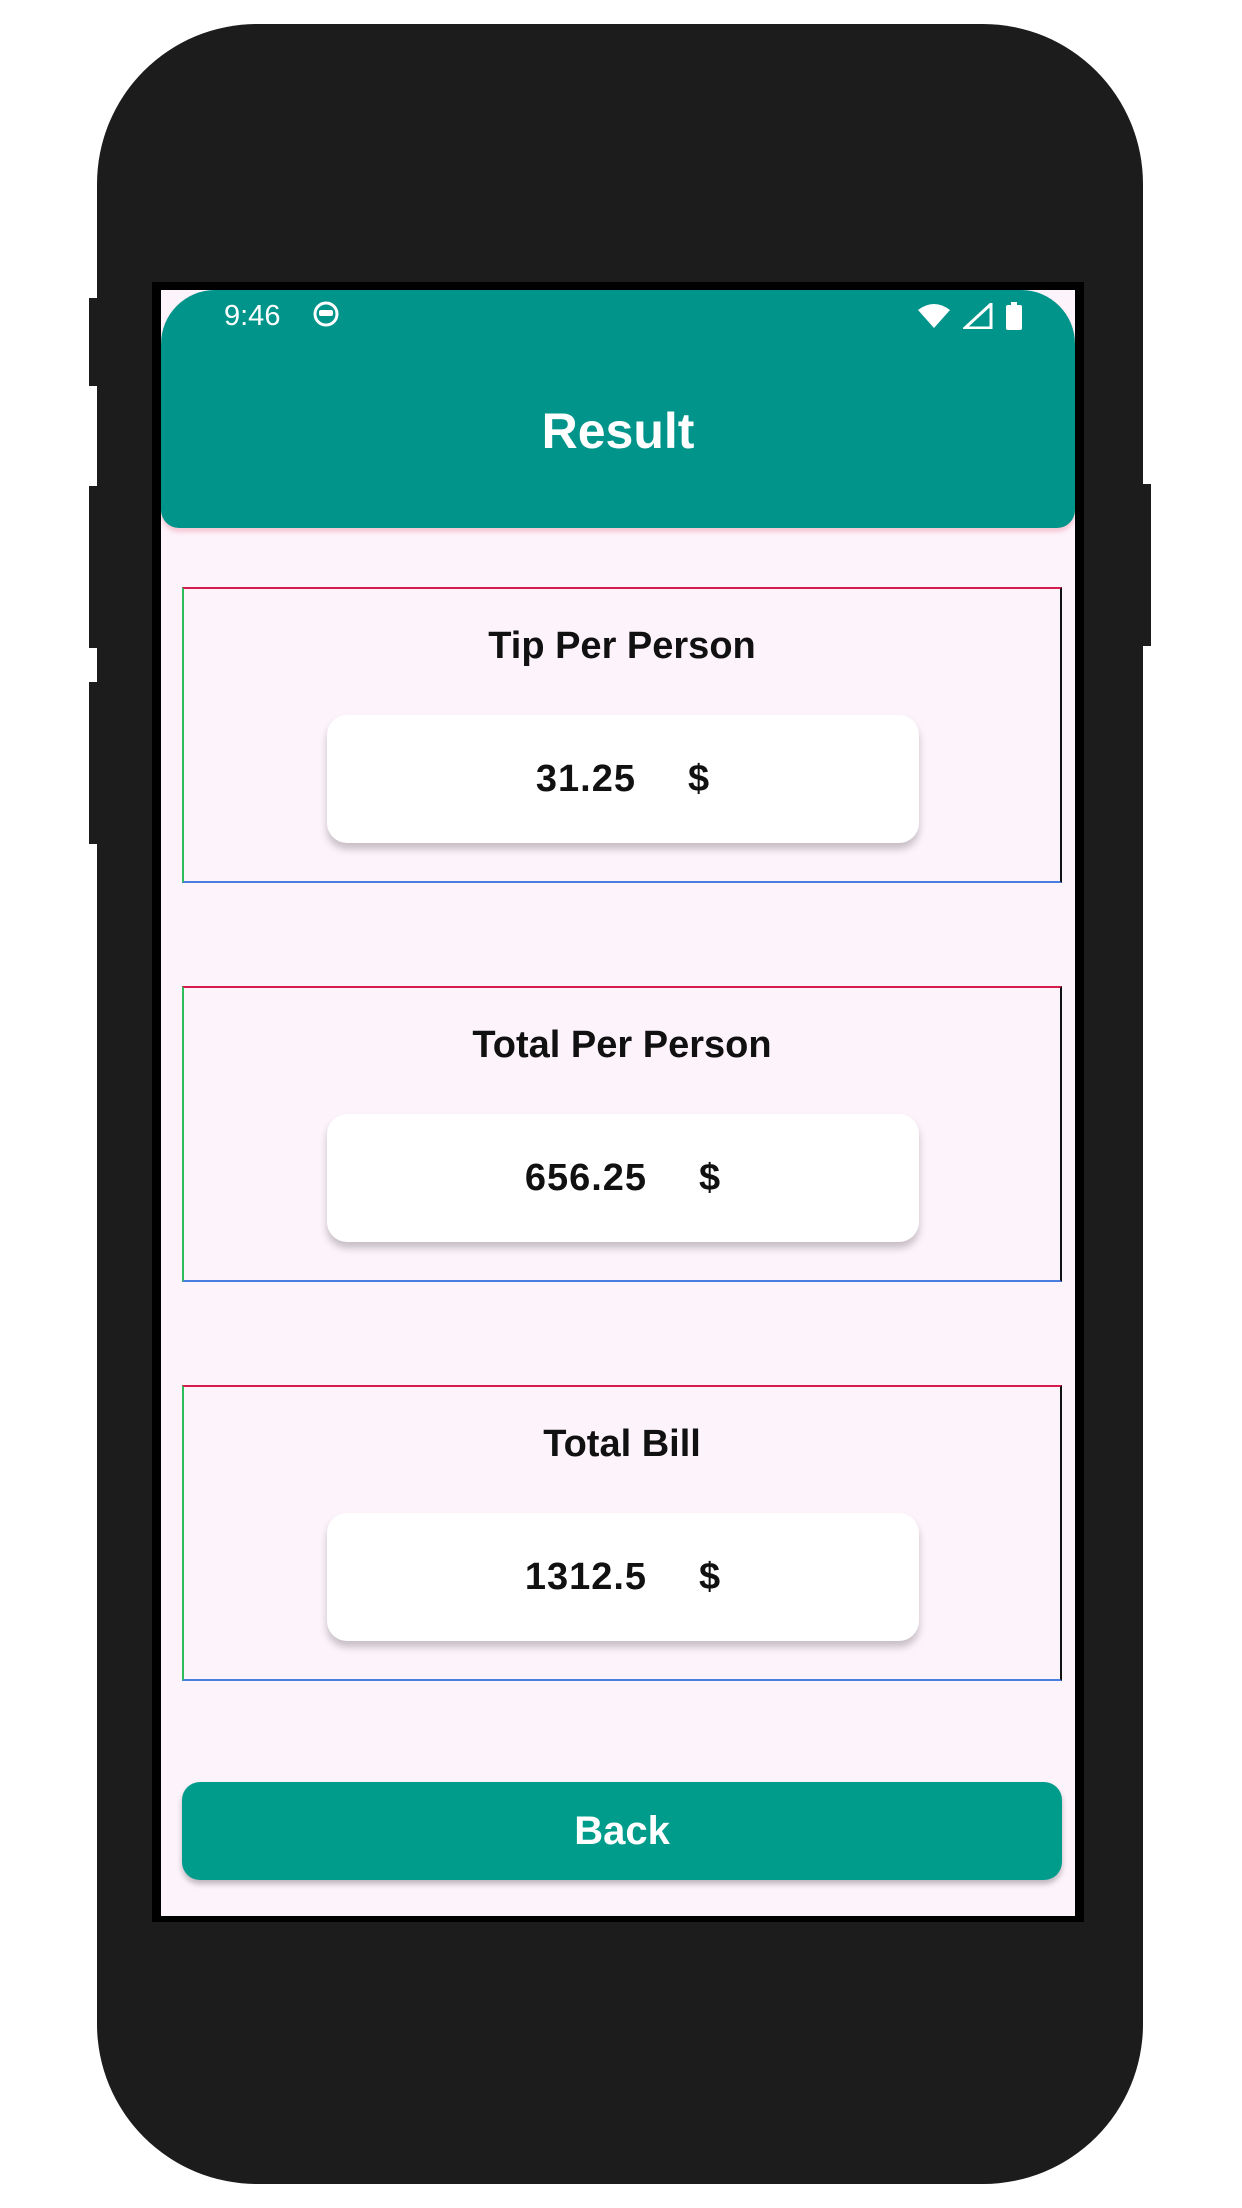  I want to click on wifi-icon, so click(934, 316).